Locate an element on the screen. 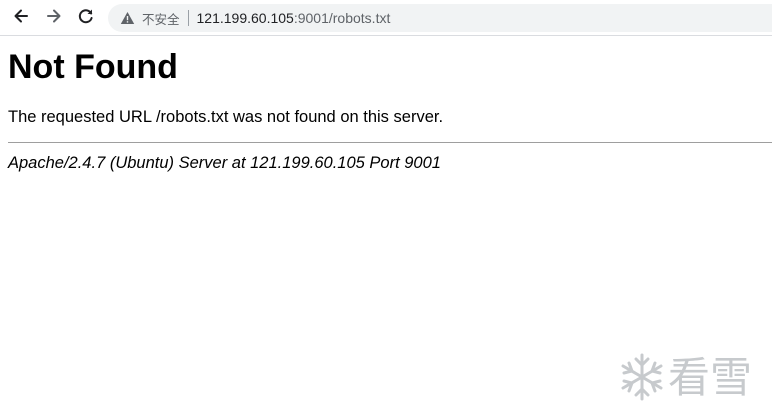 This screenshot has width=772, height=417. reload-icon is located at coordinates (86, 18).